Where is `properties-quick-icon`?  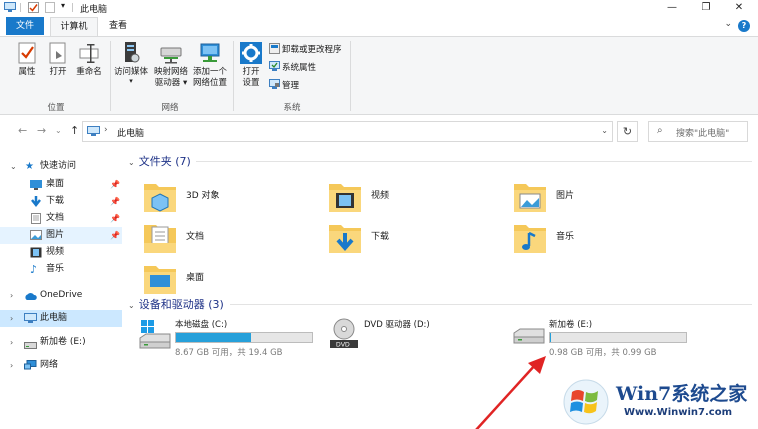 properties-quick-icon is located at coordinates (33, 9).